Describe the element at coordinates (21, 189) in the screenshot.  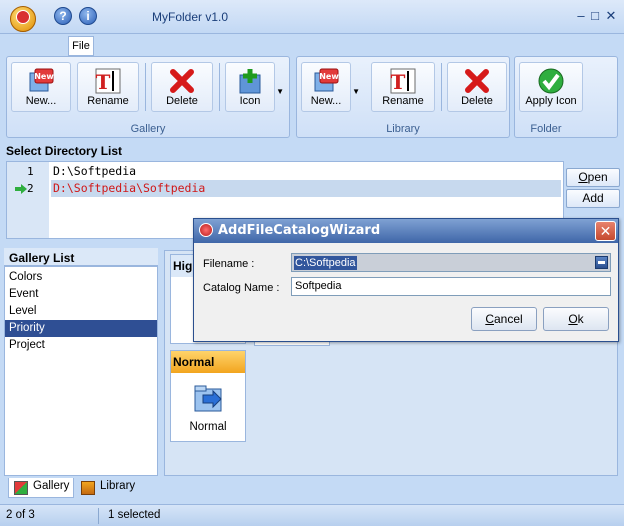
I see `arrow-right-icon` at that location.